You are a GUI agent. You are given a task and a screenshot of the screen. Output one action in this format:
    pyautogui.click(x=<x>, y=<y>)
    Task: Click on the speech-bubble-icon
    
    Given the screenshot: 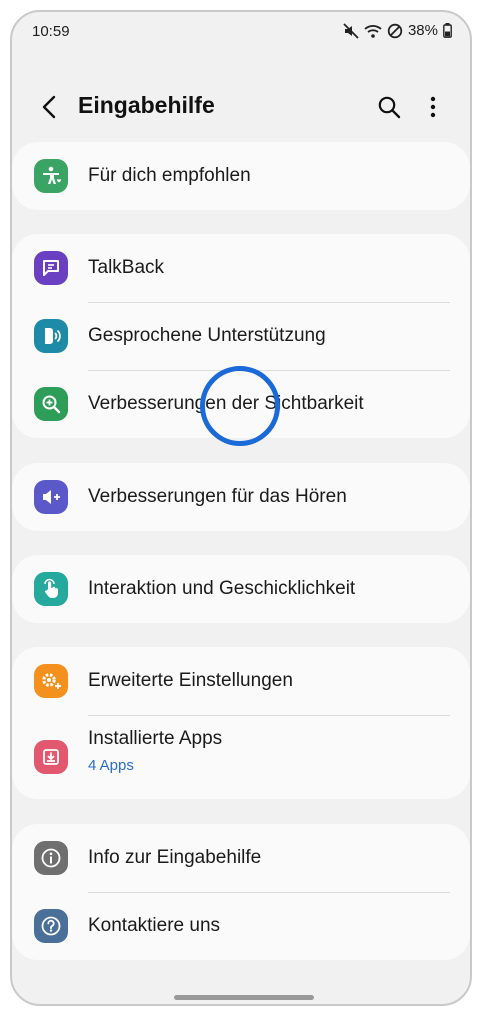 What is the action you would take?
    pyautogui.click(x=51, y=268)
    